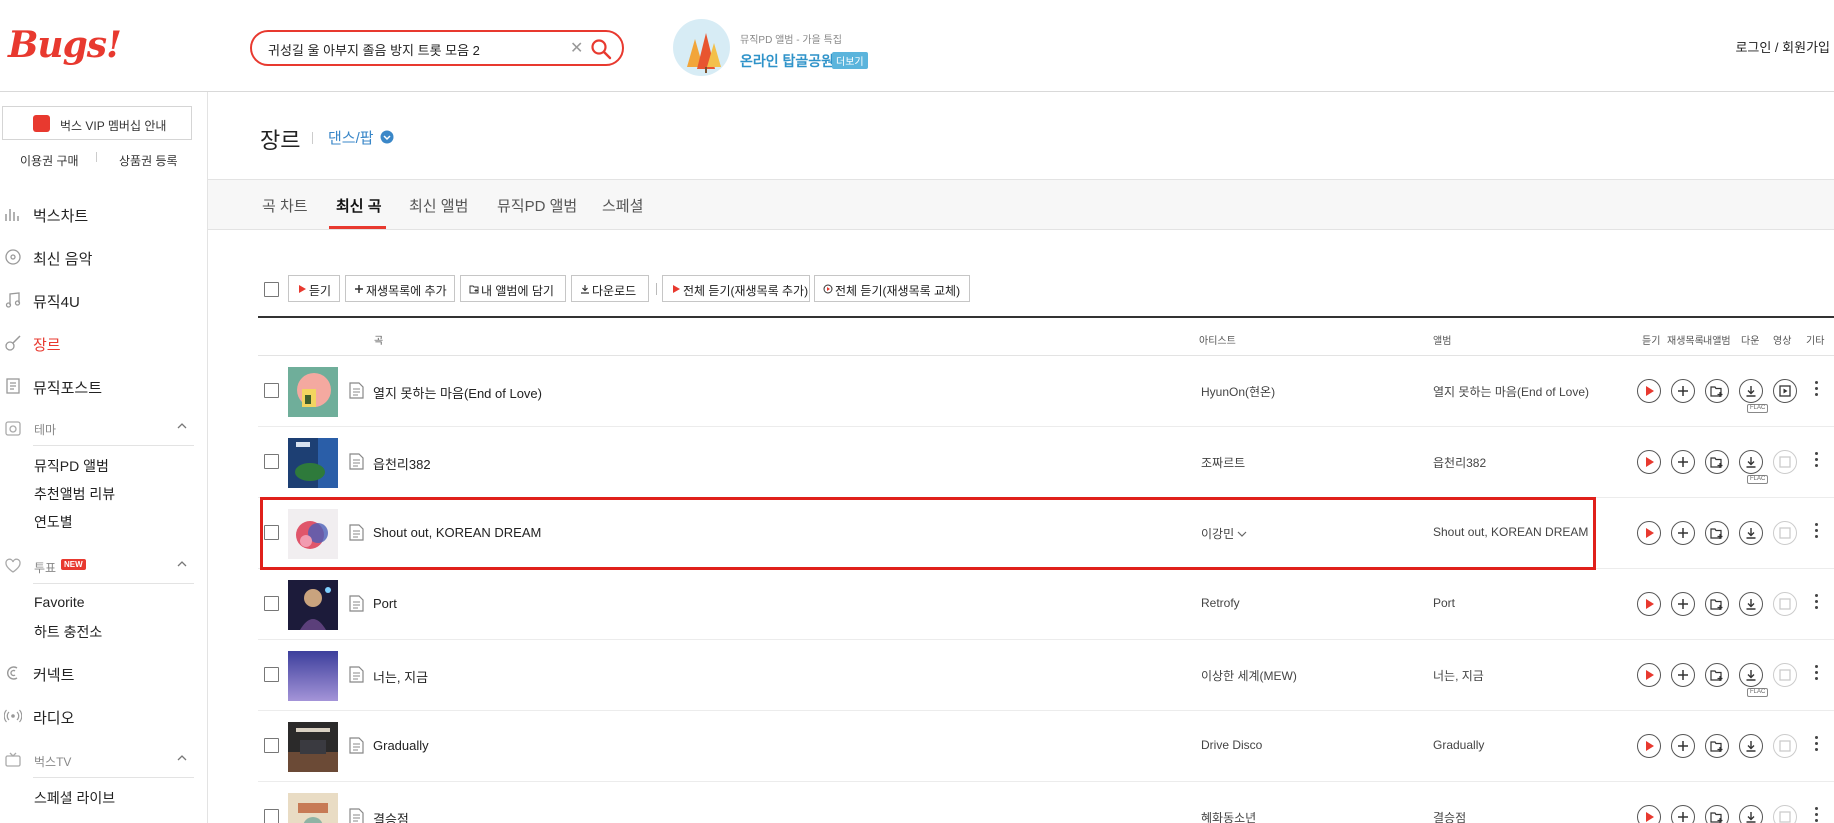 Image resolution: width=1834 pixels, height=823 pixels. I want to click on login-signup-link: 로그인 / 회원가입, so click(1782, 46).